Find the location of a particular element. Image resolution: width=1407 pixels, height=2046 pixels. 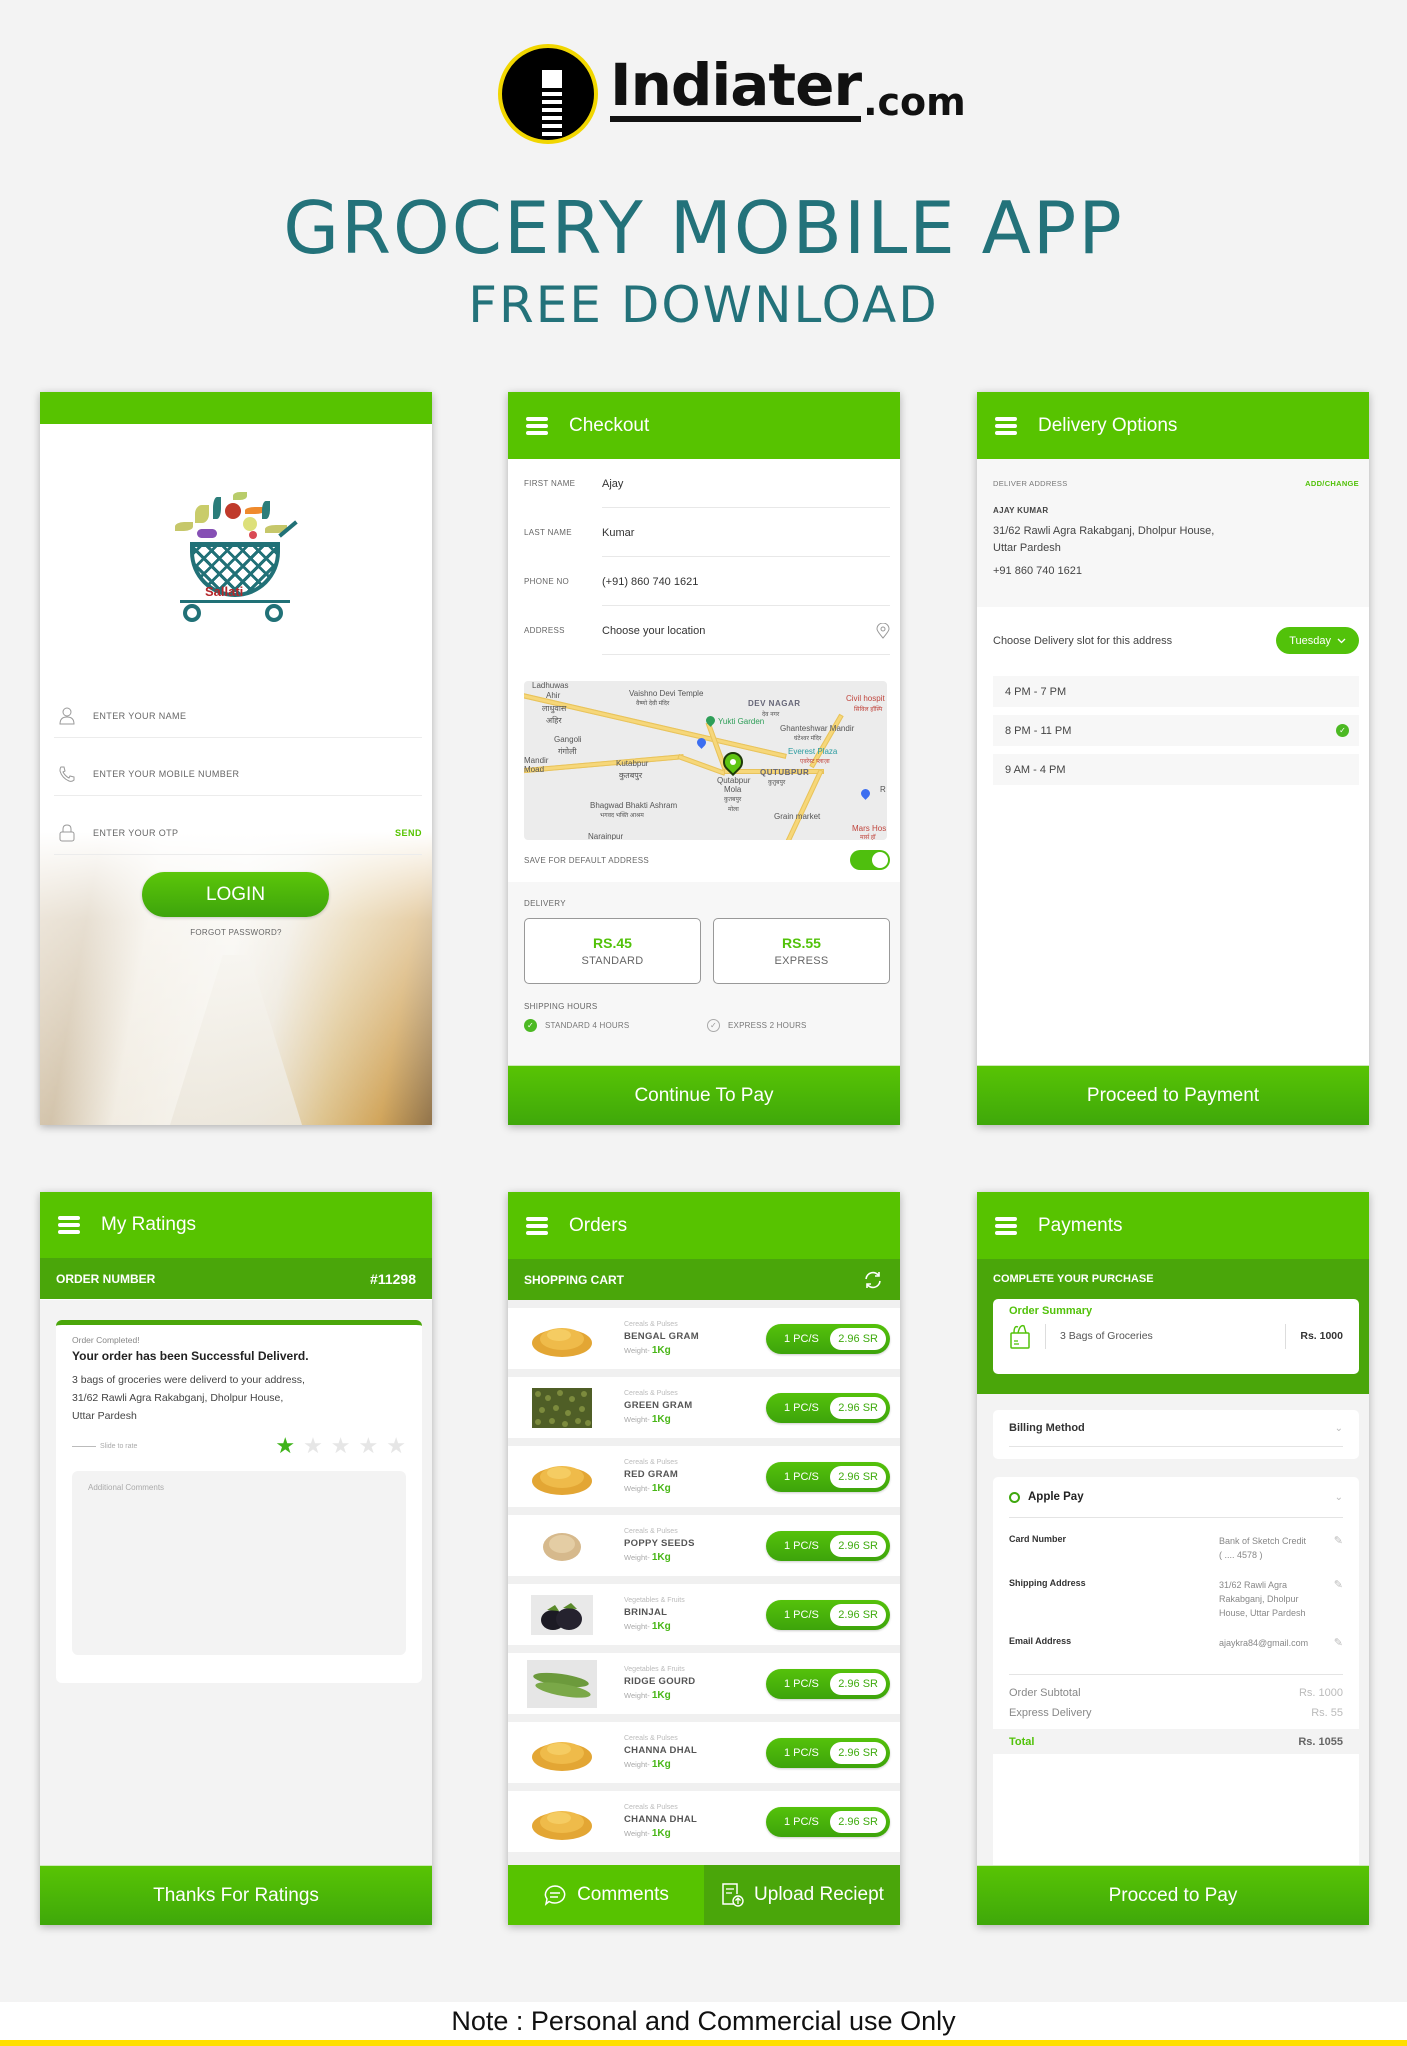

delivery-option-express: RS.55 EXPRESS is located at coordinates (801, 951).